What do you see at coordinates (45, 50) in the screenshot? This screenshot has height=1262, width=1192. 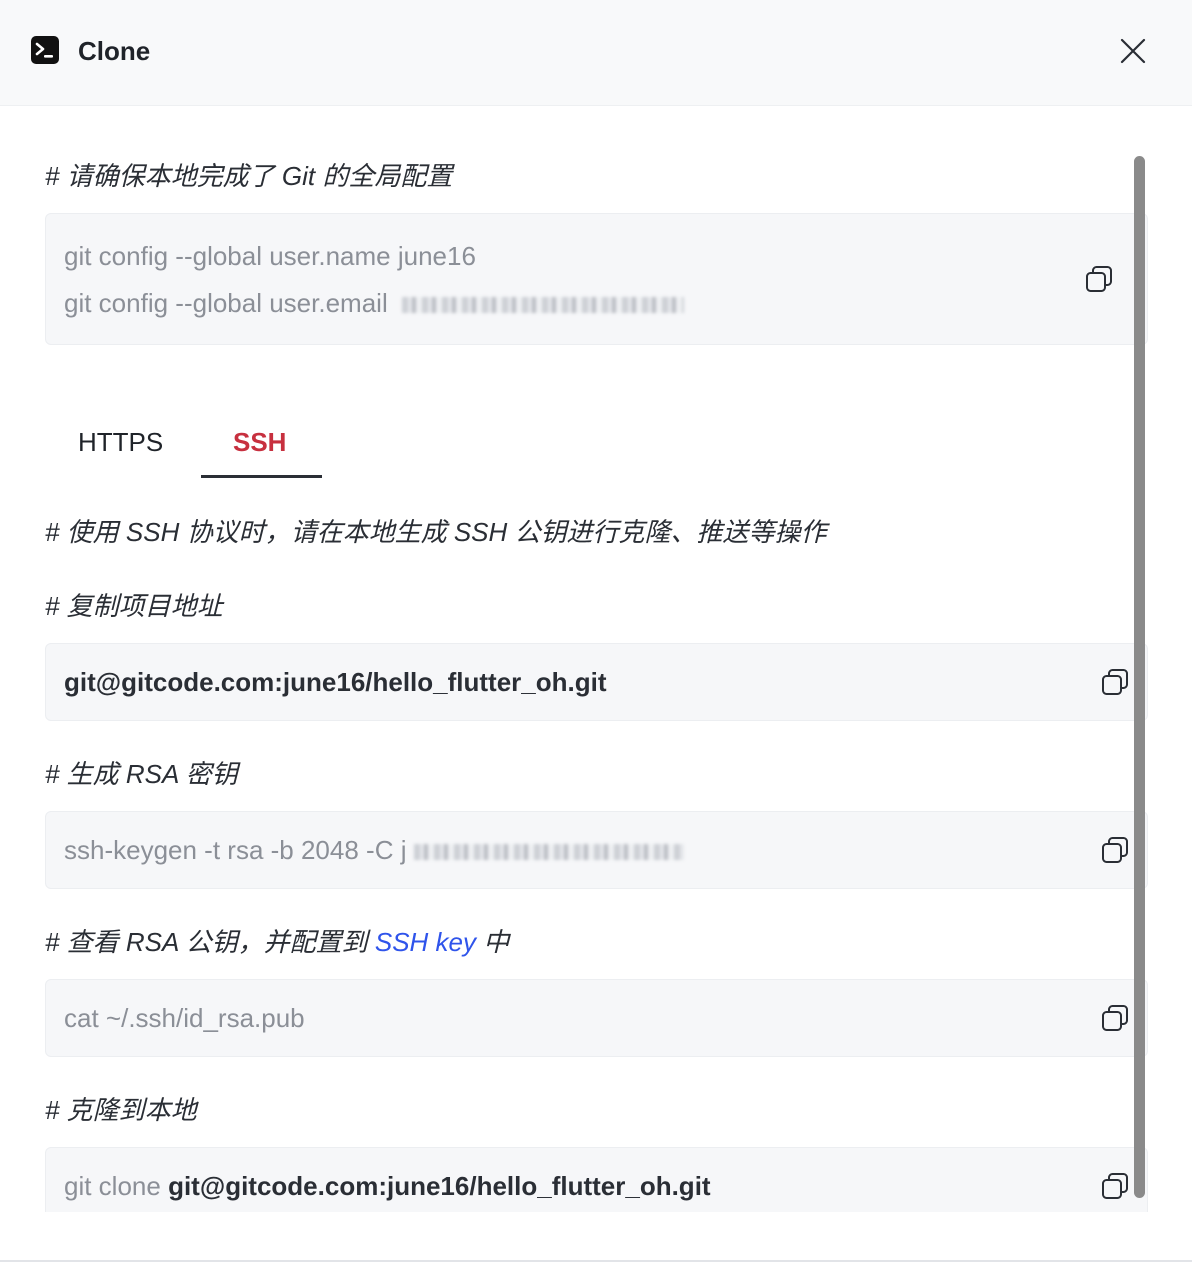 I see `terminal-icon` at bounding box center [45, 50].